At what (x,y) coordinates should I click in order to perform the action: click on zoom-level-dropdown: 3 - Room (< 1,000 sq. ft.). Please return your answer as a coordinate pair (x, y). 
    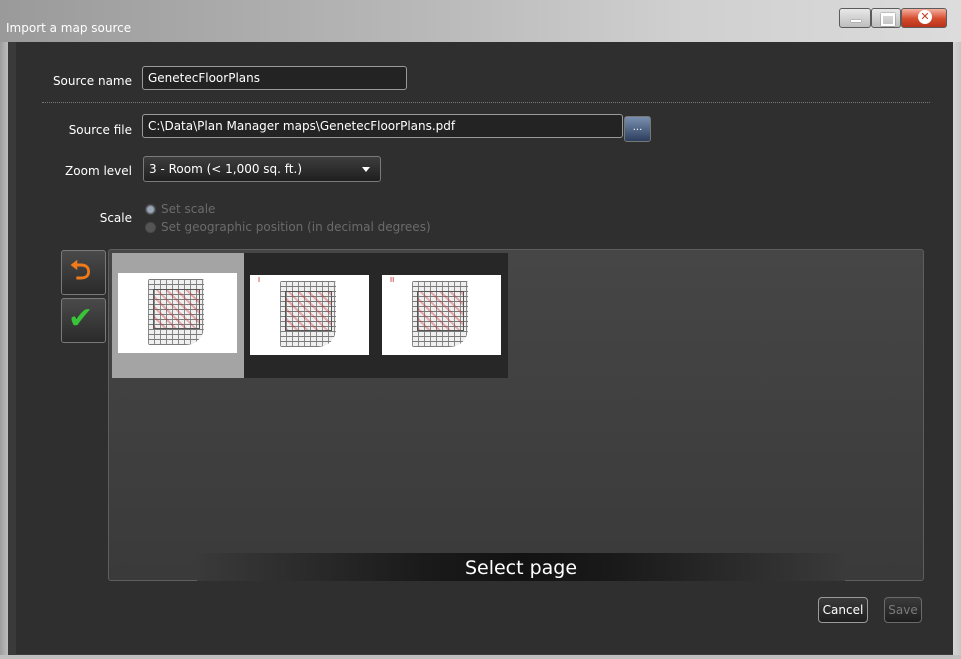
    Looking at the image, I should click on (262, 169).